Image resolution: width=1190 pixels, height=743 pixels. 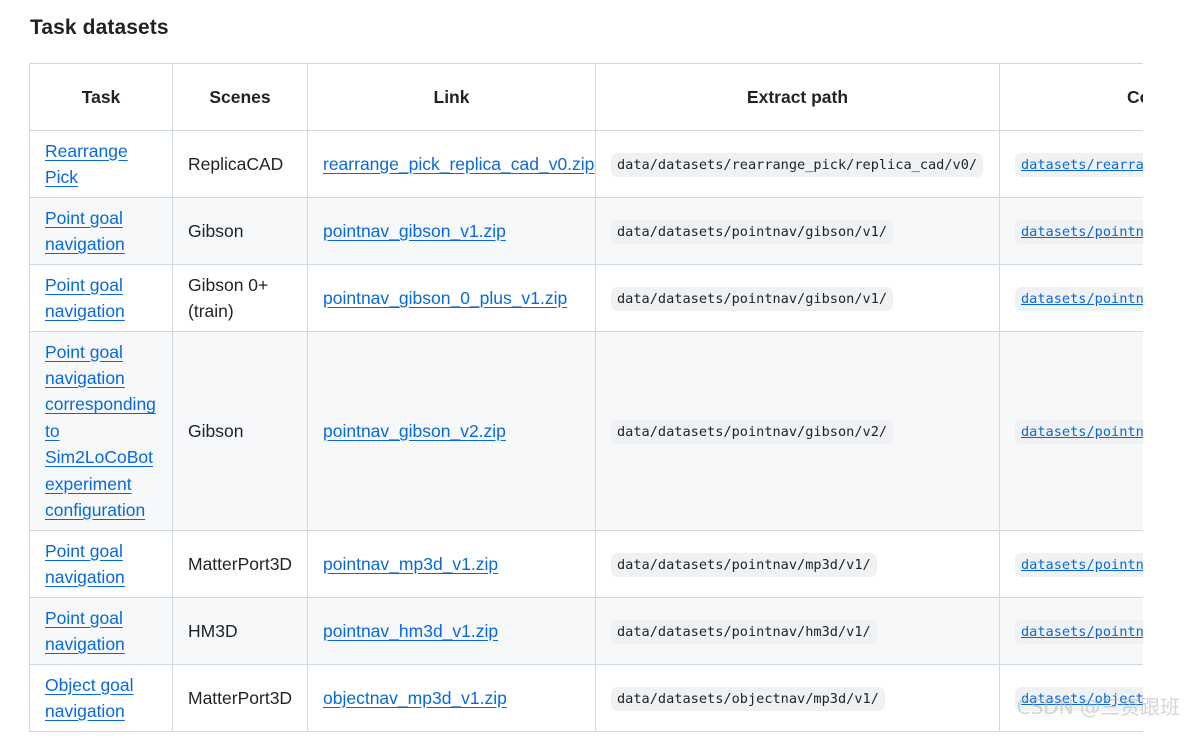 What do you see at coordinates (744, 564) in the screenshot?
I see `extract-path-code: data/datasets/pointnav/mp3d/v1/` at bounding box center [744, 564].